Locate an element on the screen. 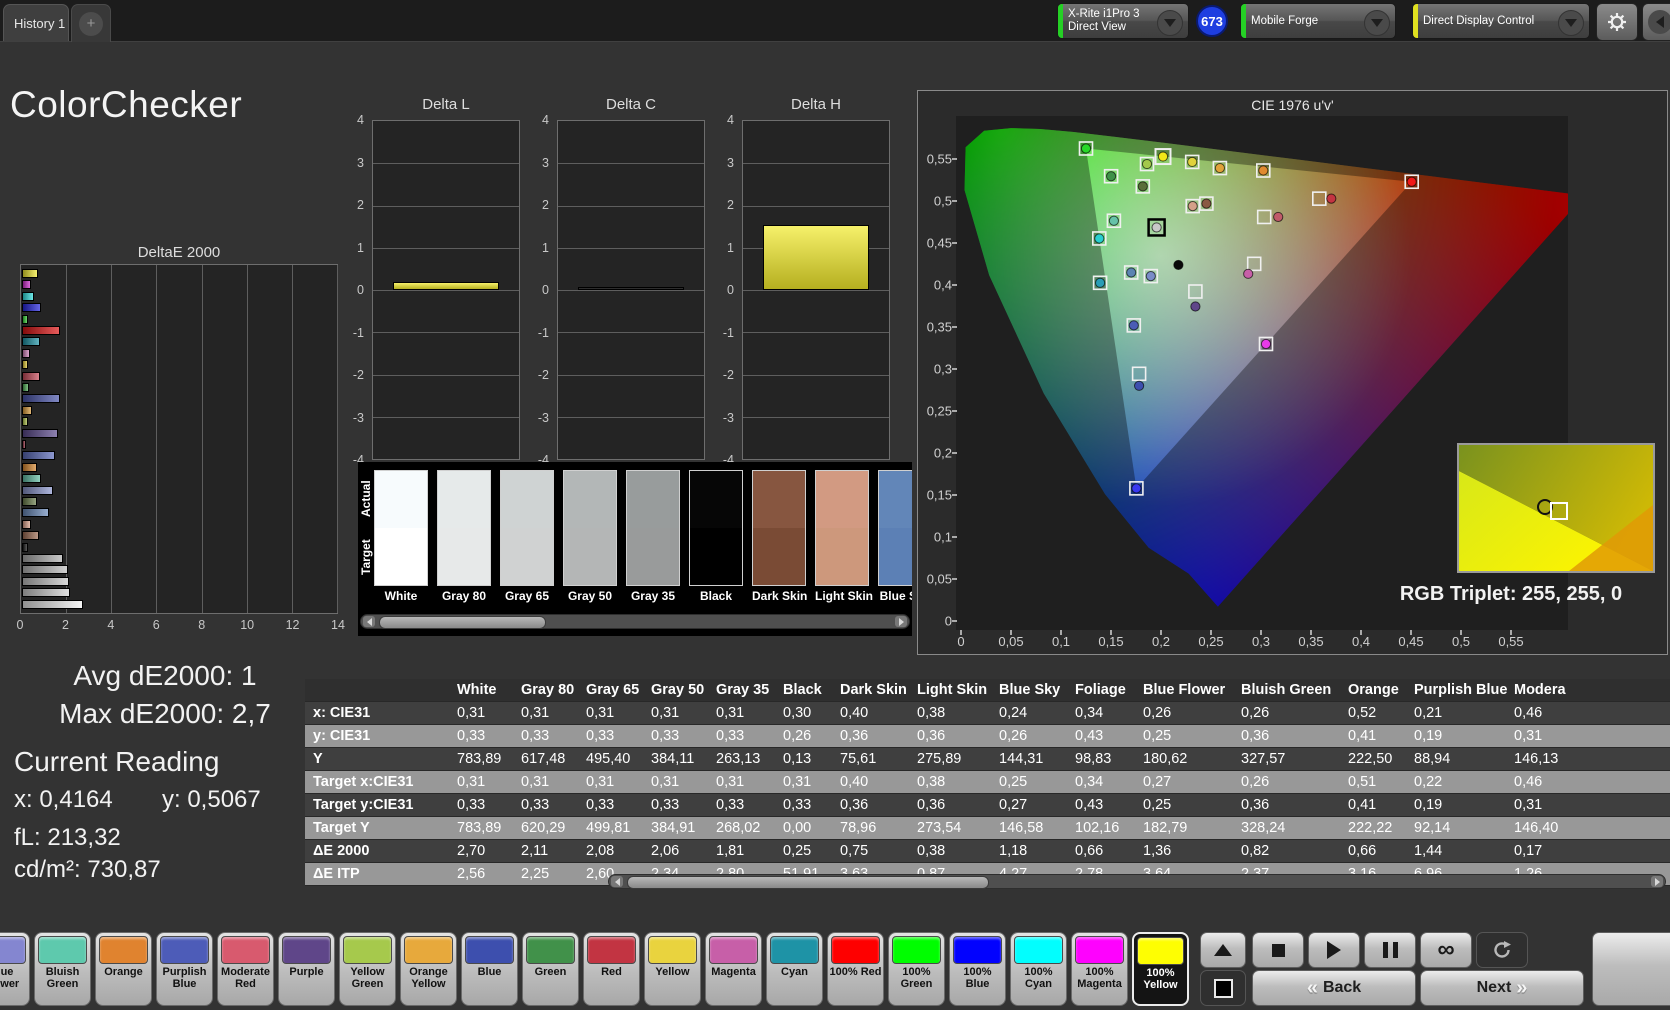 Image resolution: width=1670 pixels, height=1010 pixels. row-label: Target x:CIE31 is located at coordinates (363, 782).